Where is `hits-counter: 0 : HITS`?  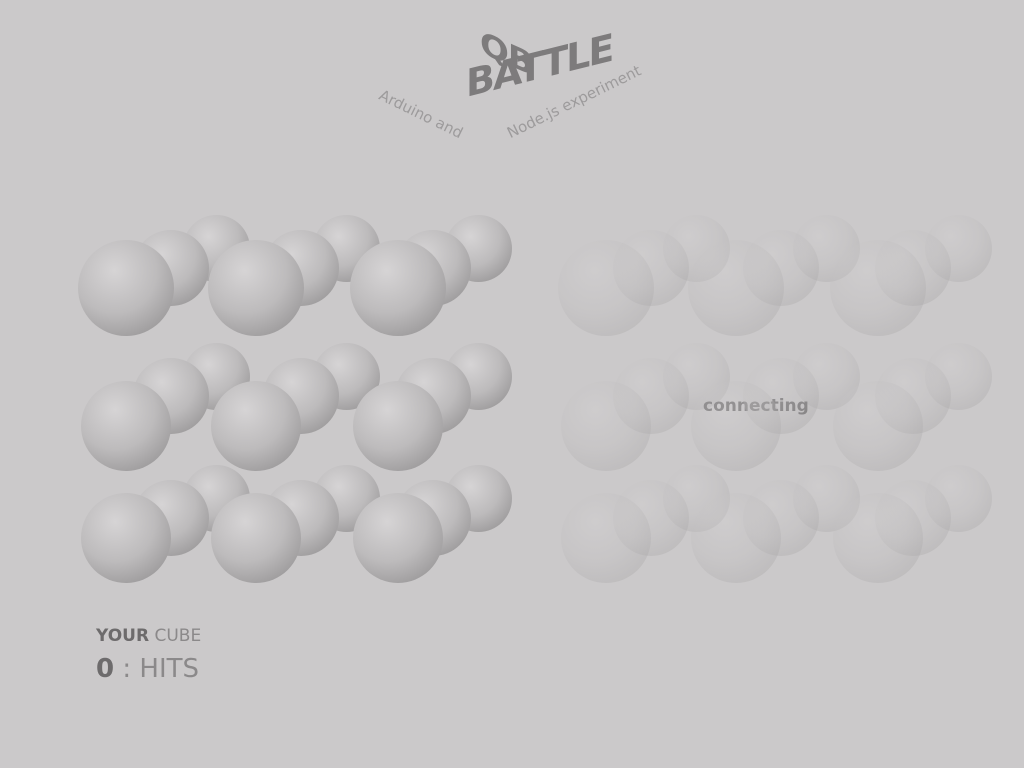
hits-counter: 0 : HITS is located at coordinates (147, 669).